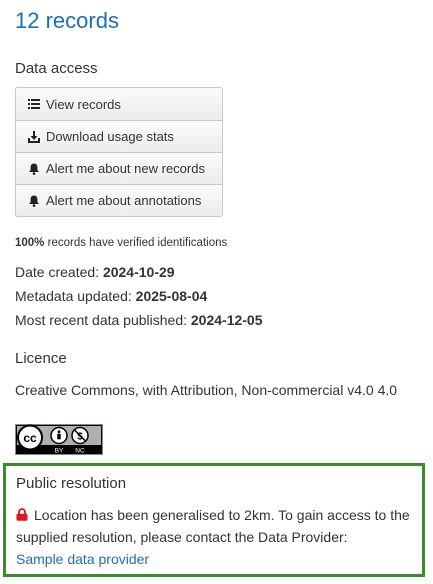  Describe the element at coordinates (34, 136) in the screenshot. I see `download-icon` at that location.